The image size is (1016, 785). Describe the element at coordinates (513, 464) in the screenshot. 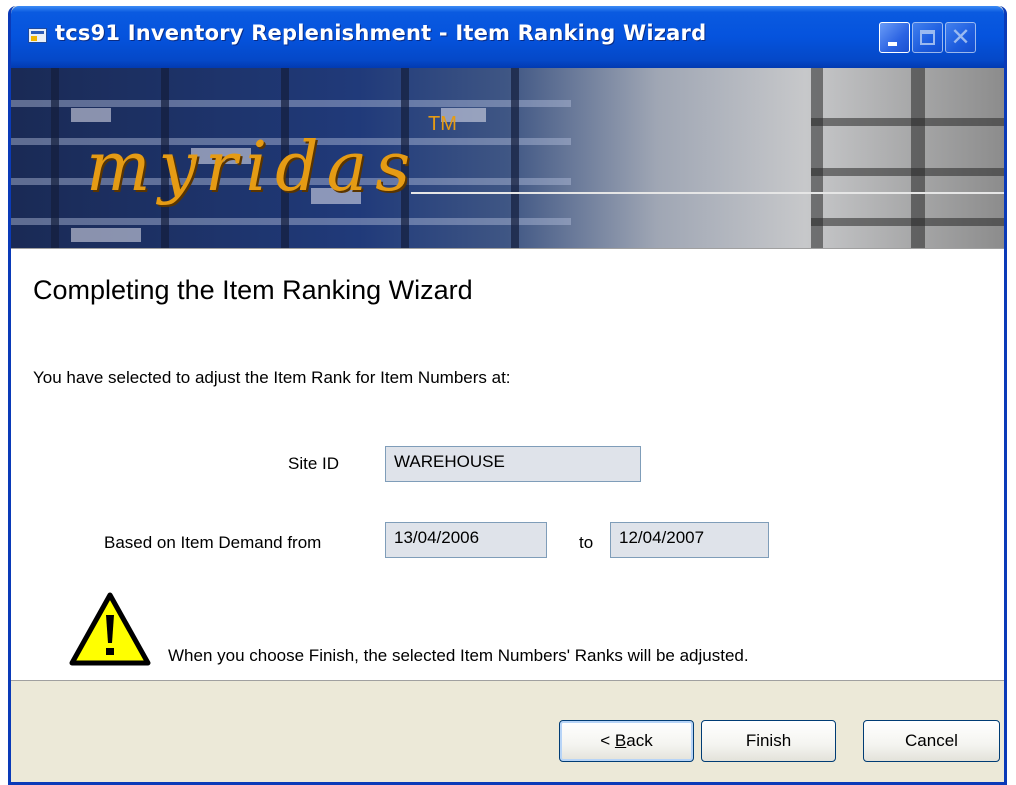

I see `site-id-field: WAREHOUSE` at that location.